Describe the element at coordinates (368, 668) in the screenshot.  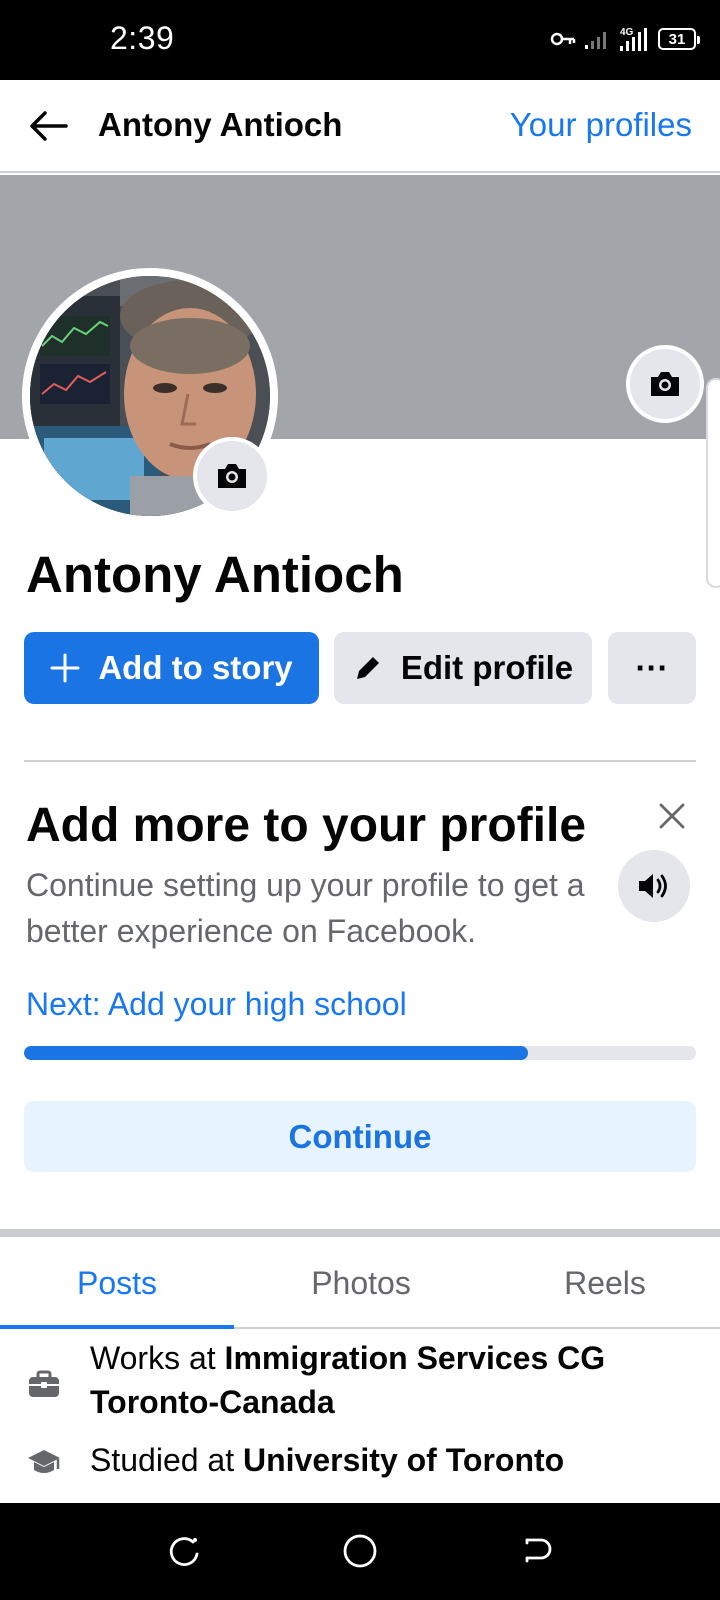
I see `pencil-icon` at that location.